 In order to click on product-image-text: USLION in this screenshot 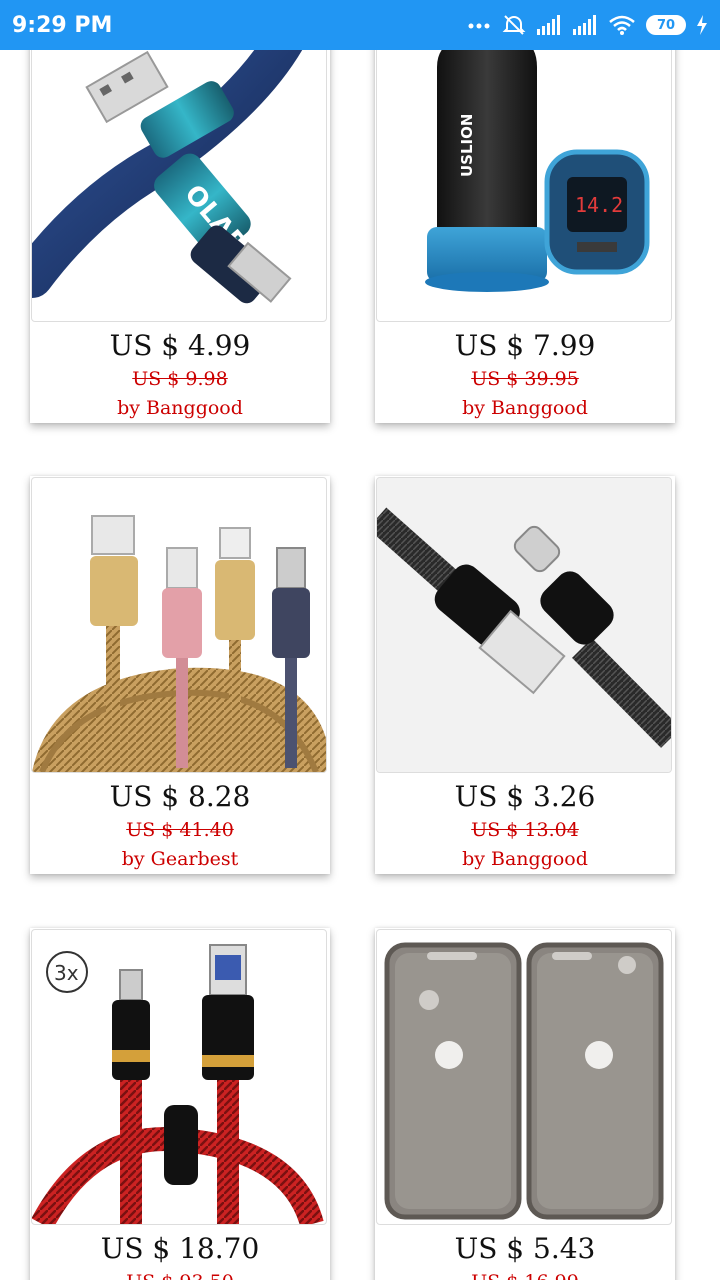, I will do `click(467, 145)`.